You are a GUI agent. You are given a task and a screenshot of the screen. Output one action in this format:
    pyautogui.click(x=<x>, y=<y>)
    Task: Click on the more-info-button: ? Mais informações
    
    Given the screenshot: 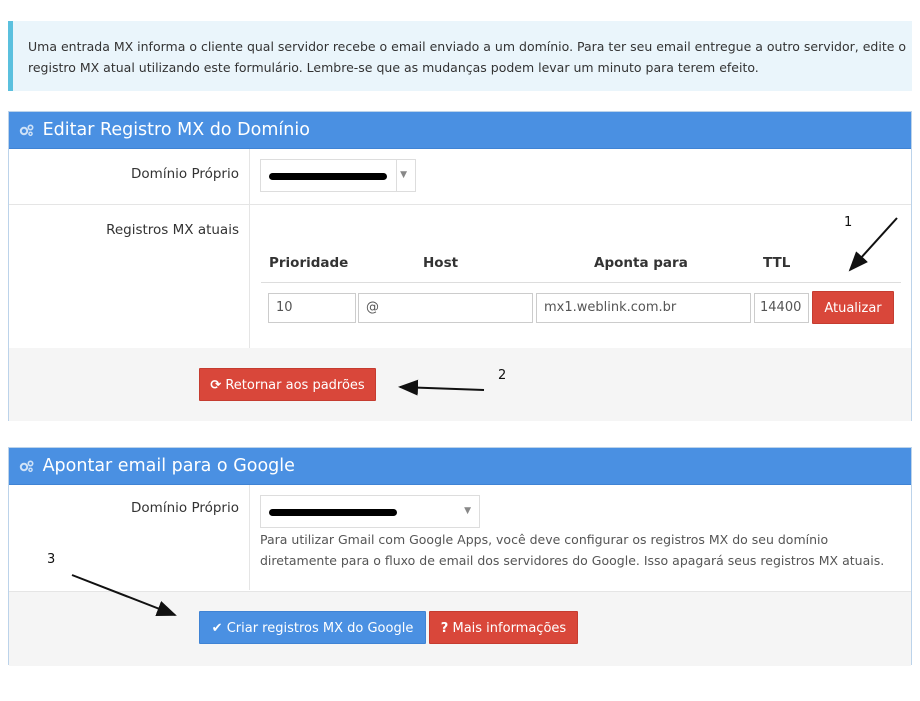 What is the action you would take?
    pyautogui.click(x=503, y=627)
    